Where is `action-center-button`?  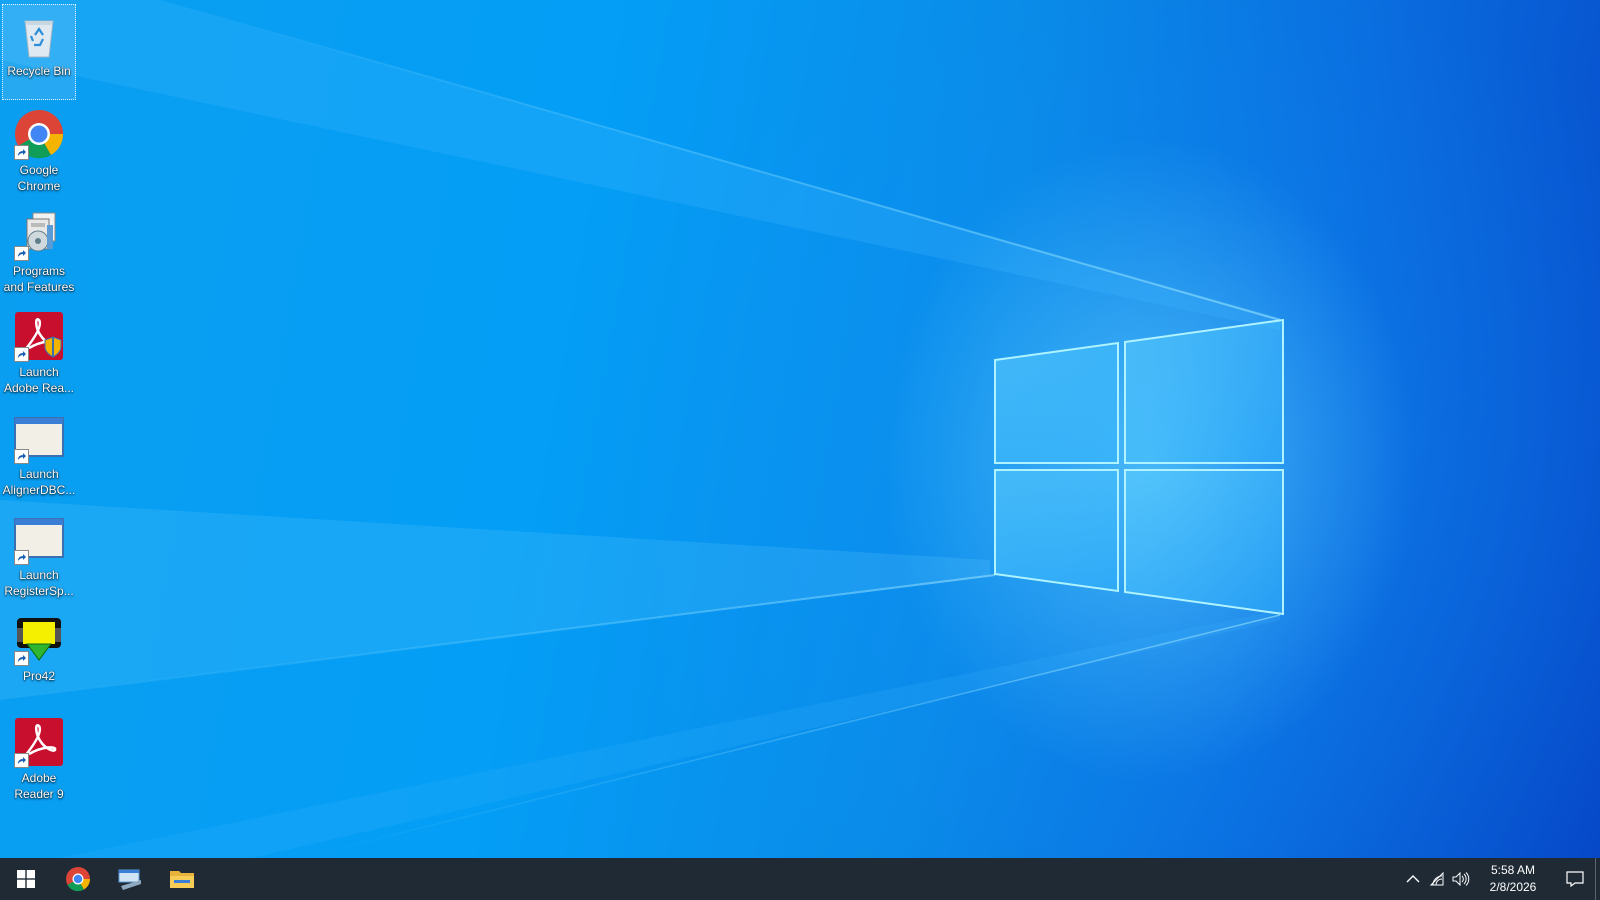 action-center-button is located at coordinates (1575, 879).